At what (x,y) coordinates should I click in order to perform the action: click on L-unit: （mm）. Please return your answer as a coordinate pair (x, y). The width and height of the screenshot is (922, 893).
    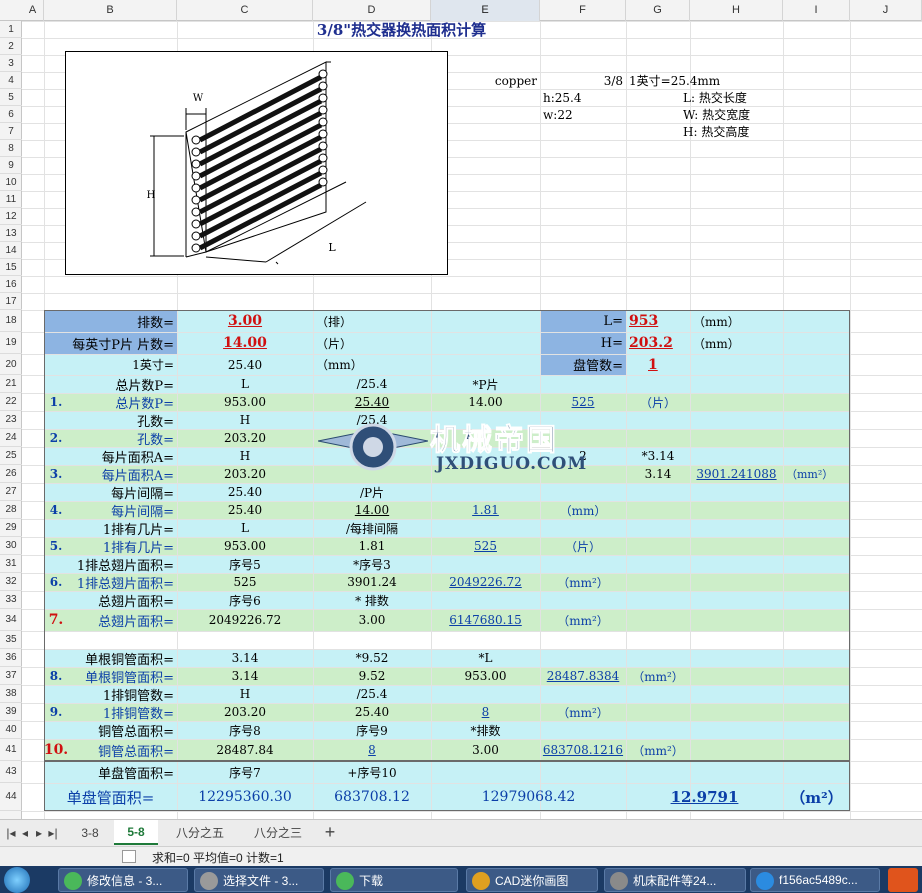
    Looking at the image, I should click on (736, 321).